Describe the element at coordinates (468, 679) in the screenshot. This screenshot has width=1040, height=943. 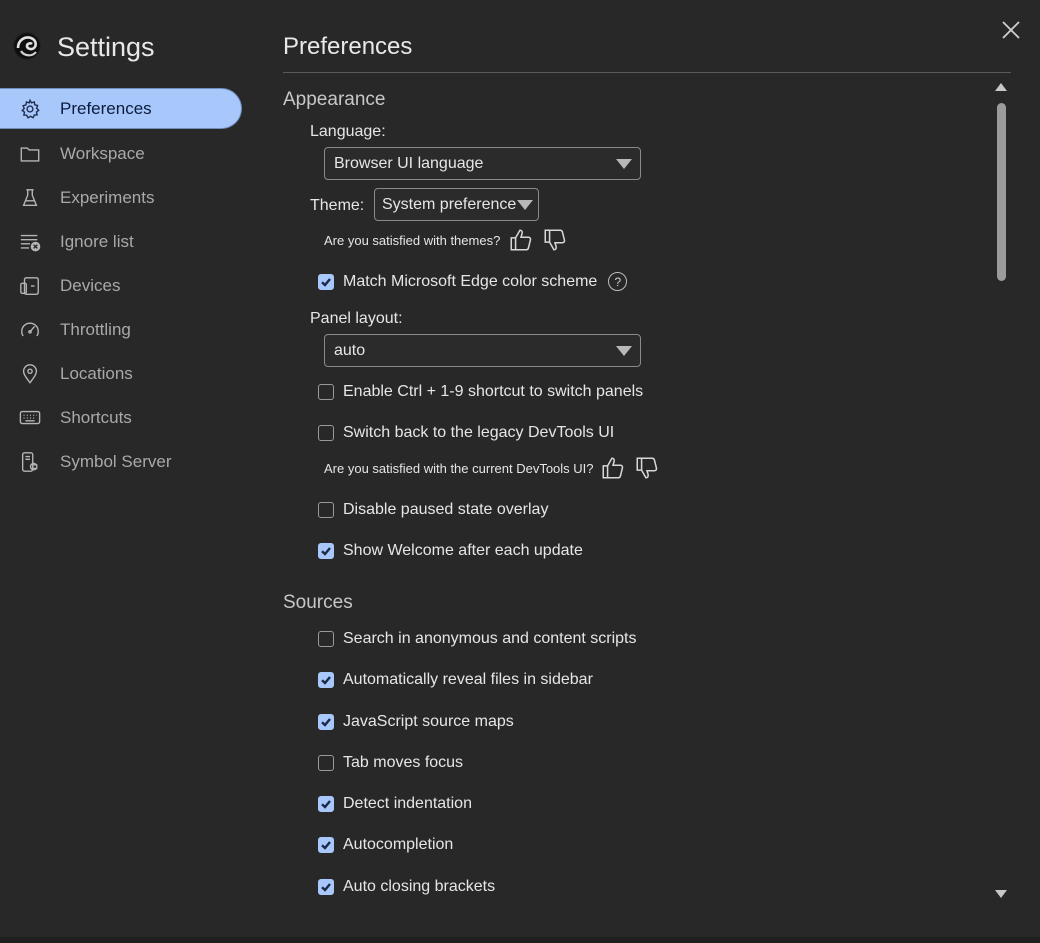
I see `checkbox-label: Automatically reveal files in sidebar` at that location.